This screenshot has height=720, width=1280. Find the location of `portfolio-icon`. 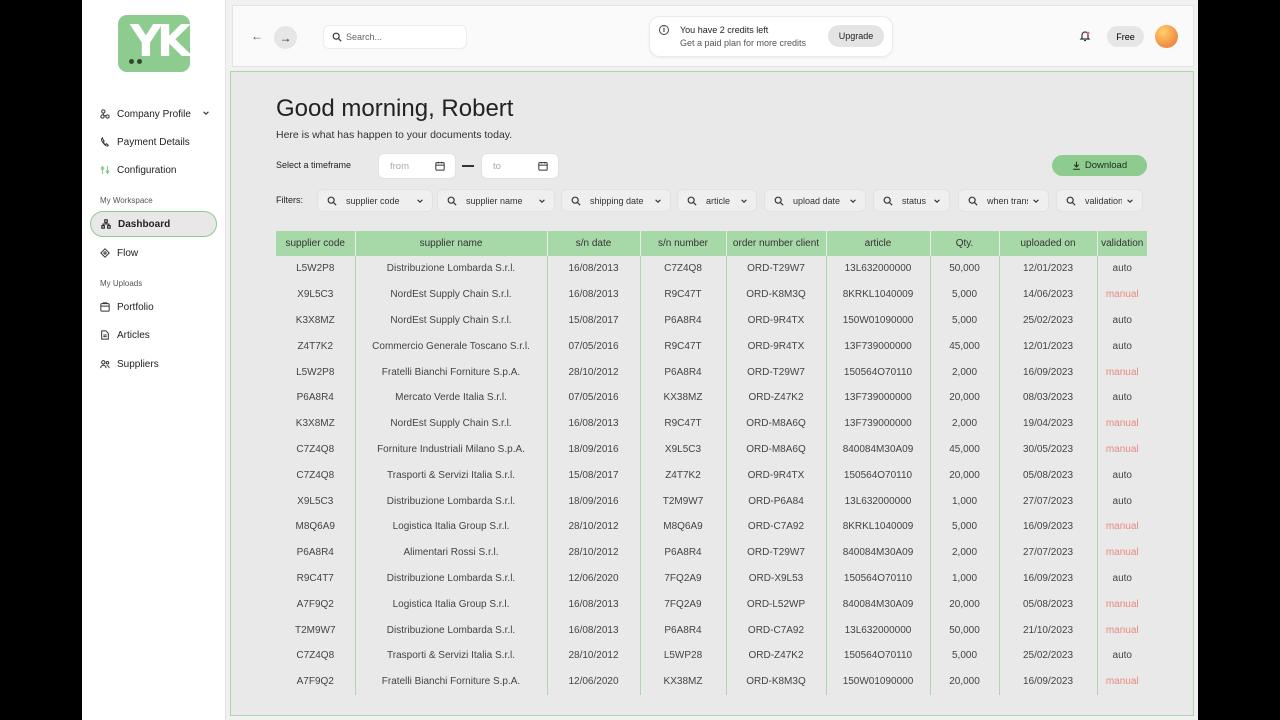

portfolio-icon is located at coordinates (104, 307).